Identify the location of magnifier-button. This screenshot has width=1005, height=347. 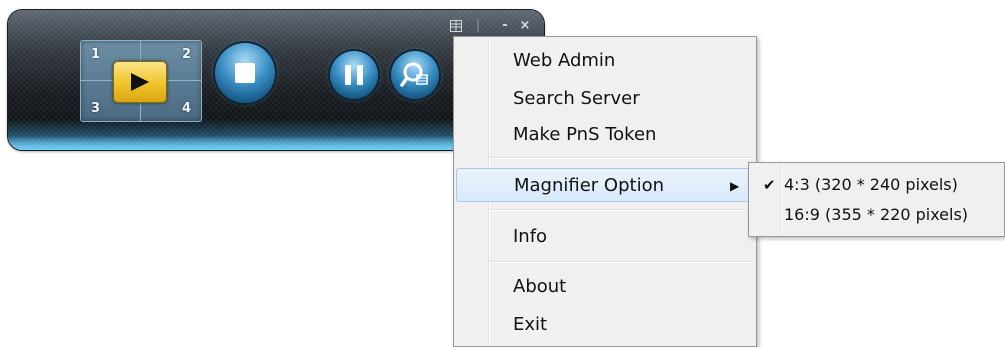
(415, 75).